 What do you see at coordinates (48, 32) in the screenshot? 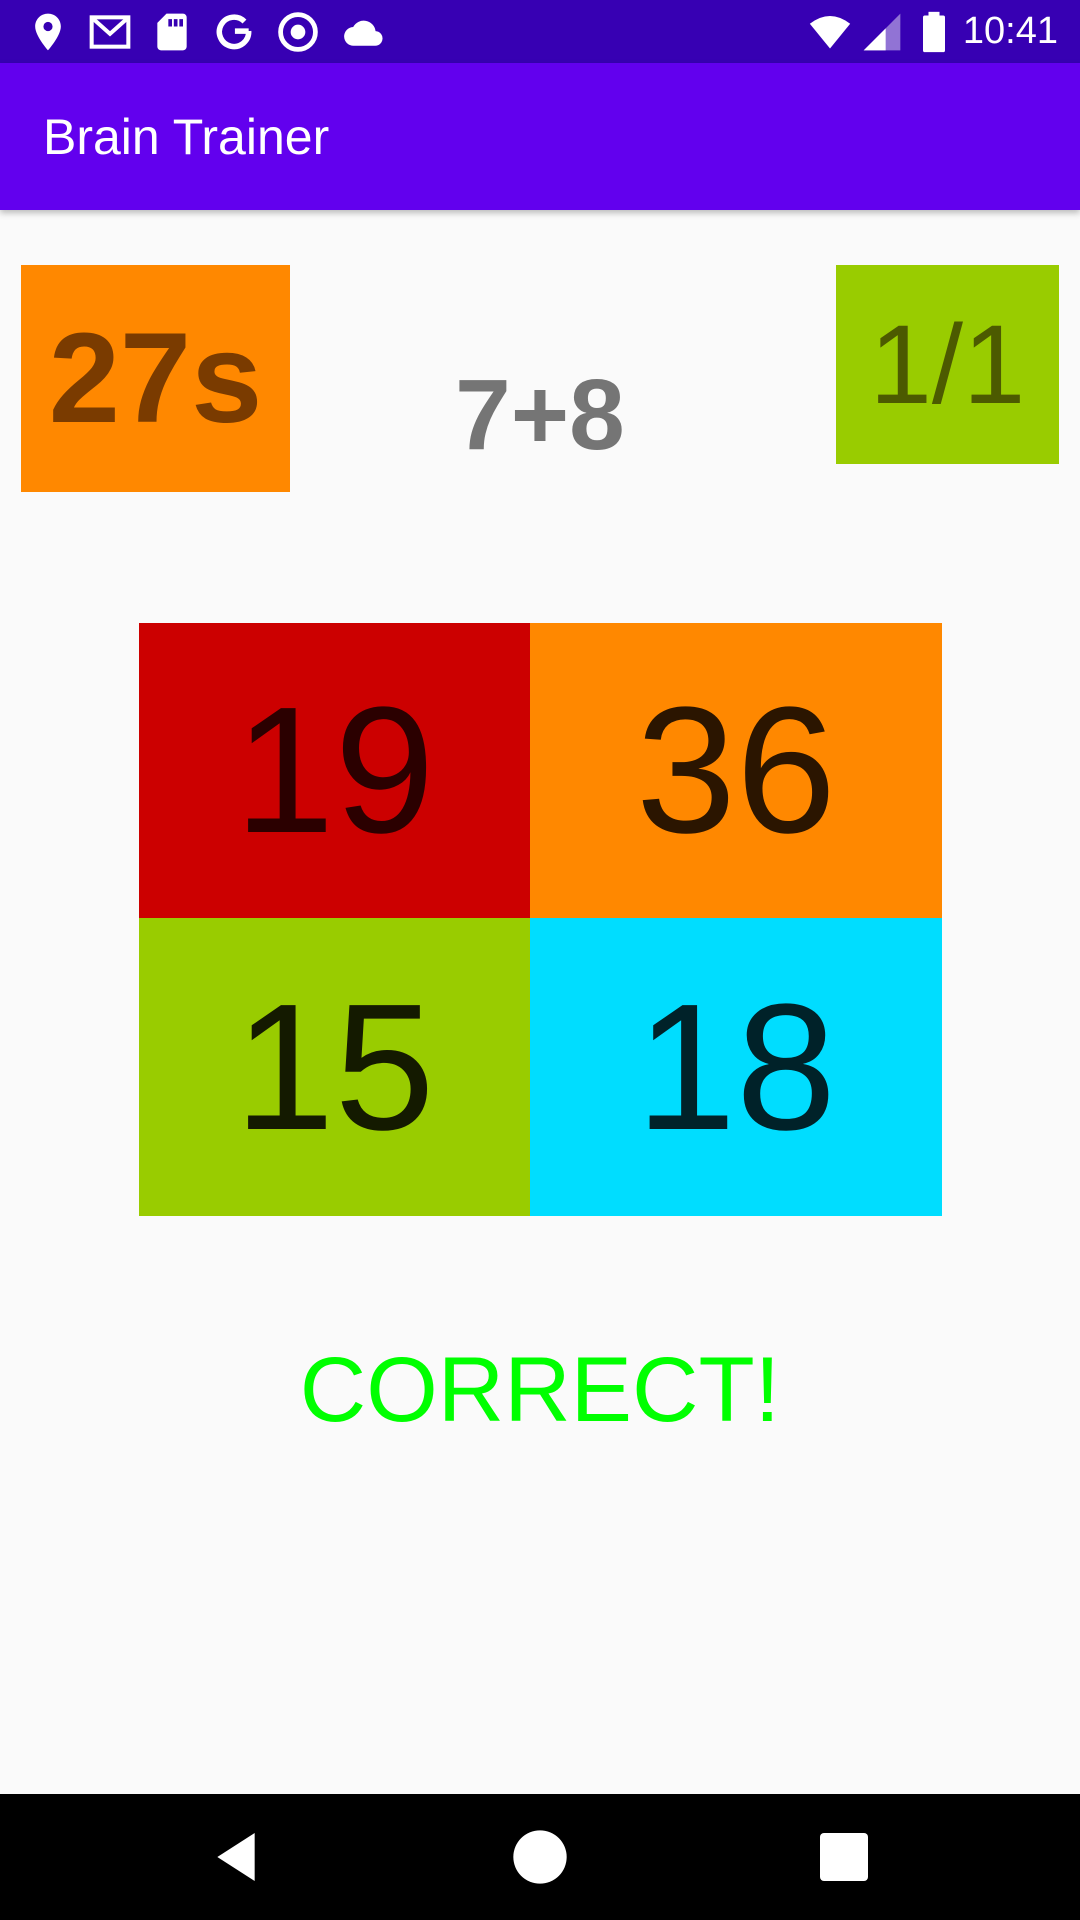
I see `location-icon` at bounding box center [48, 32].